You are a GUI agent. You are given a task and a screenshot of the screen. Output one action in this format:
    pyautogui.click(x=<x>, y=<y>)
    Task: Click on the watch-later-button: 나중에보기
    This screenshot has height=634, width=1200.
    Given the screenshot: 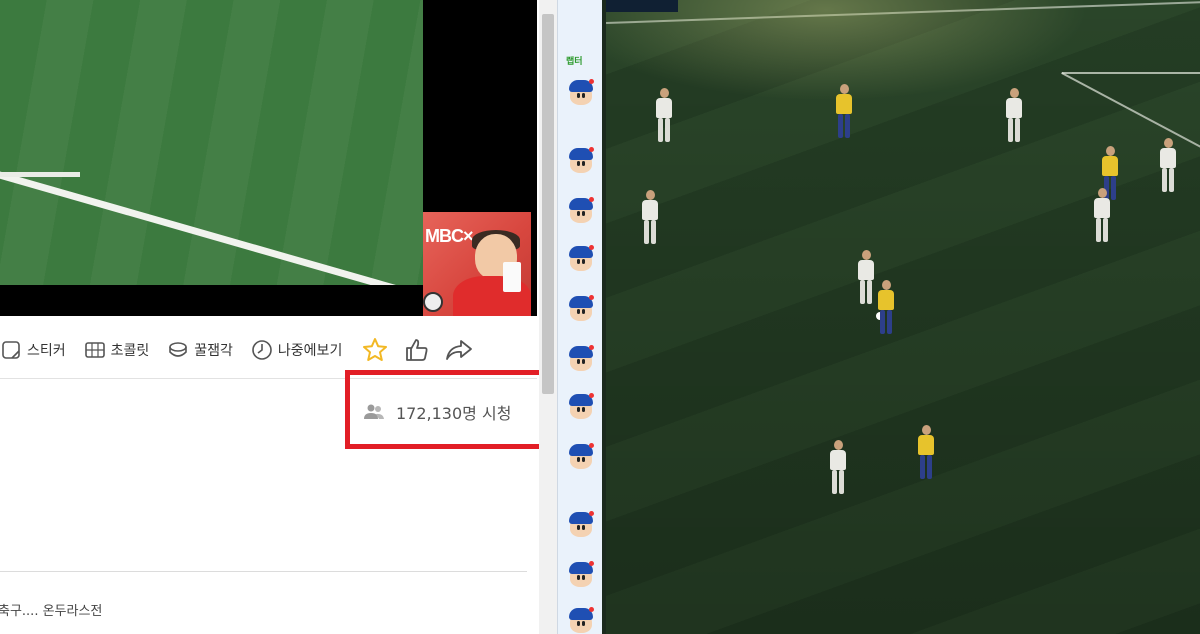 What is the action you would take?
    pyautogui.click(x=296, y=350)
    